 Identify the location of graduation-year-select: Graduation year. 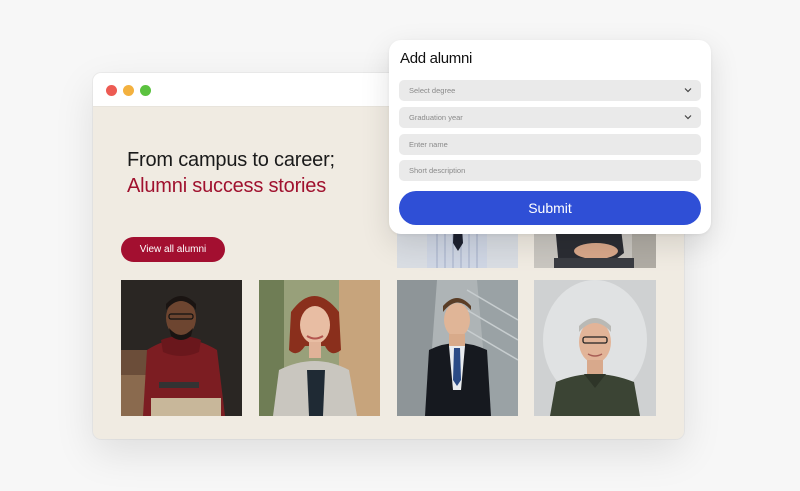
(550, 117).